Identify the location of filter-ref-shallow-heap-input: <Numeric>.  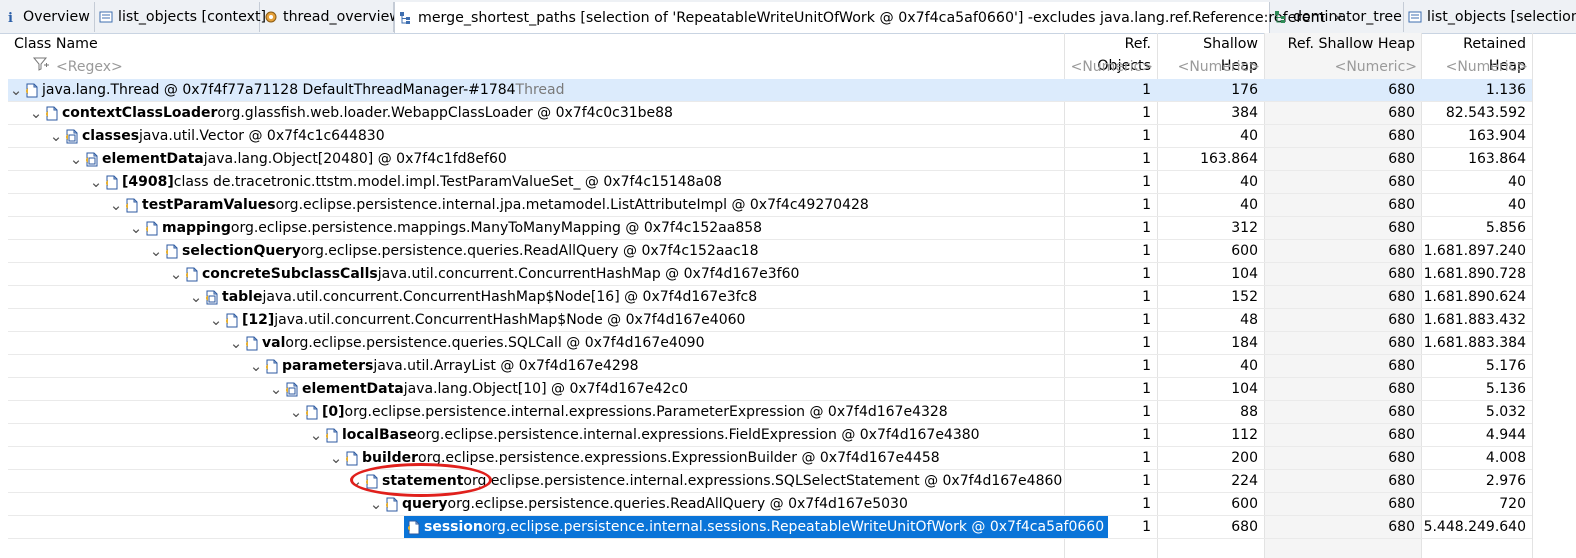
(1342, 67).